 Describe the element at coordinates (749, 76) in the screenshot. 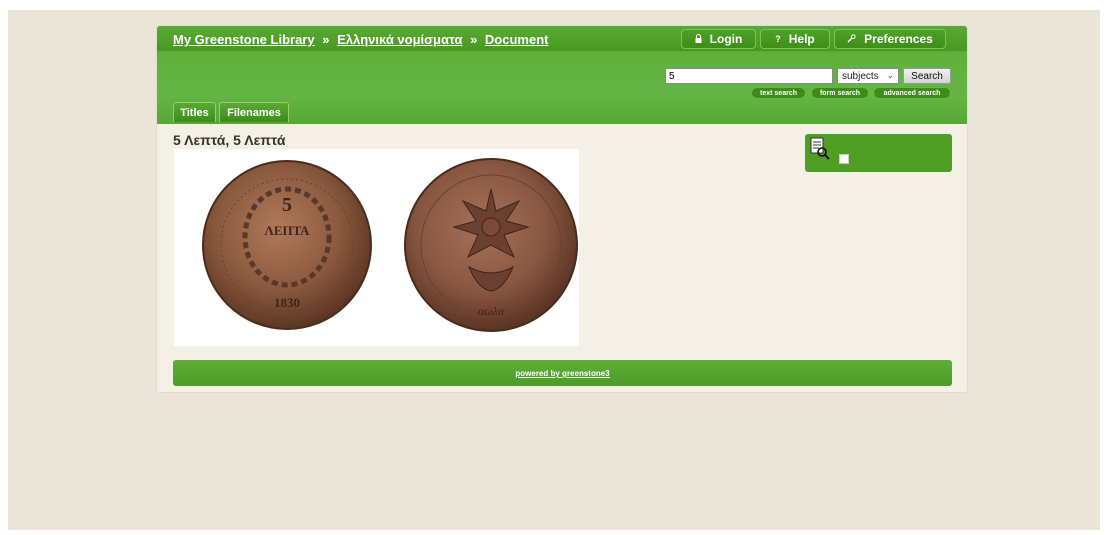

I see `search-input` at that location.